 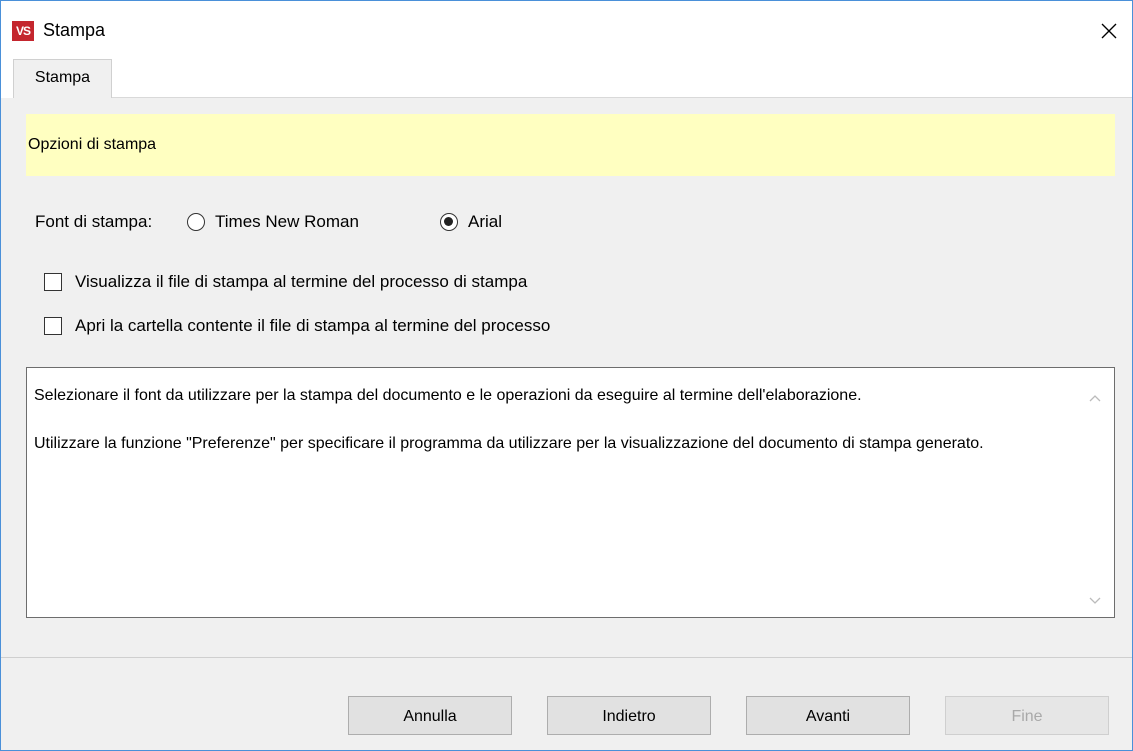 I want to click on checkbox-show-print-file, so click(x=53, y=282).